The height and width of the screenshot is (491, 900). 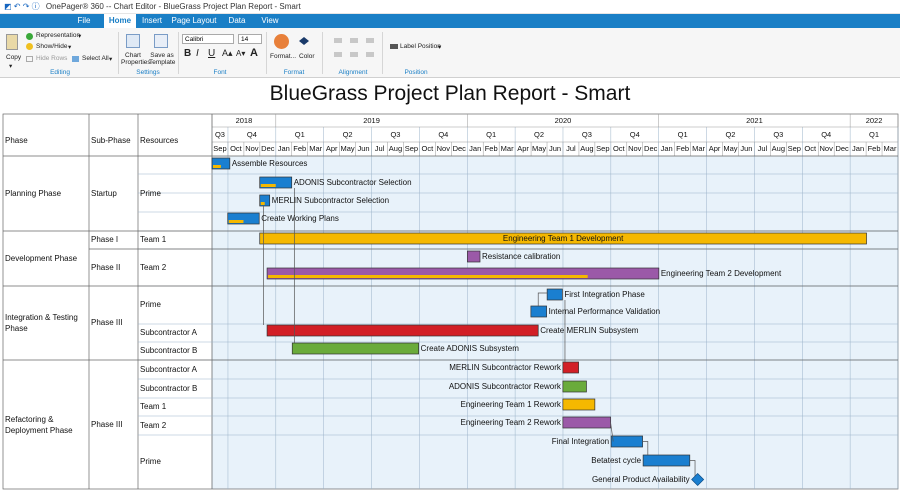 What do you see at coordinates (541, 460) in the screenshot?
I see `task-label-16: Betatest cycle` at bounding box center [541, 460].